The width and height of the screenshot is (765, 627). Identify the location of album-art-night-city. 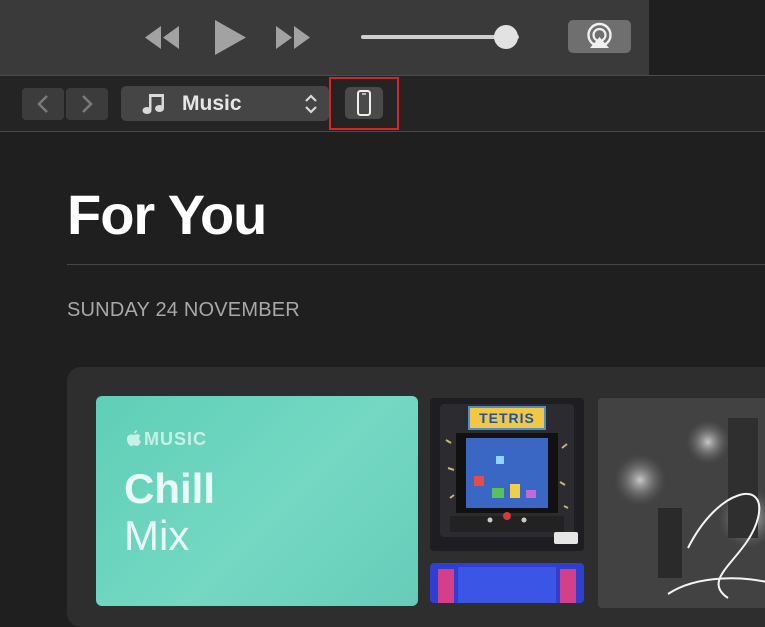
(681, 503).